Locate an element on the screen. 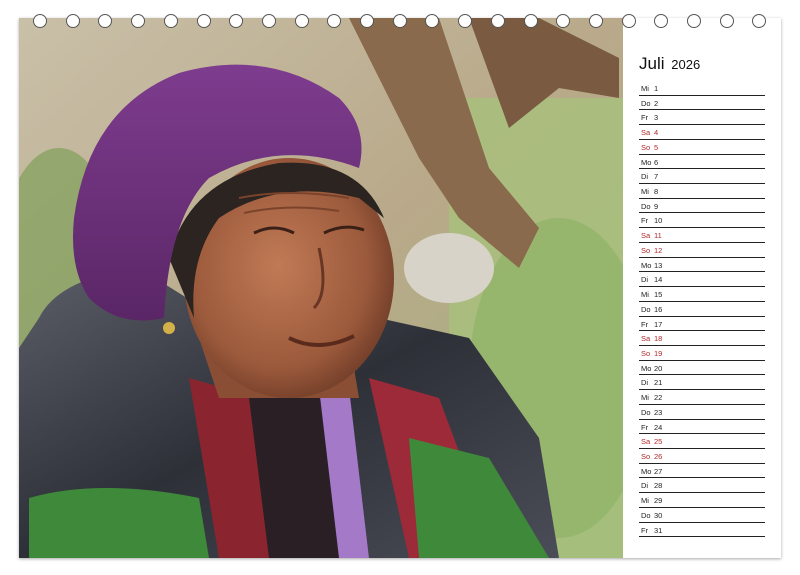  day-row: Mo 20 is located at coordinates (702, 368).